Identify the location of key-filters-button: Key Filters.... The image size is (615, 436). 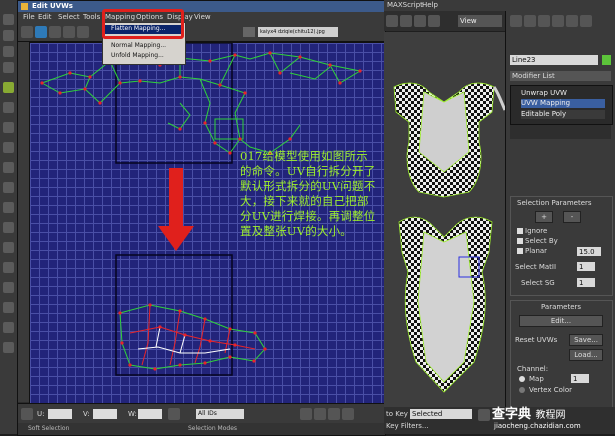
(407, 426).